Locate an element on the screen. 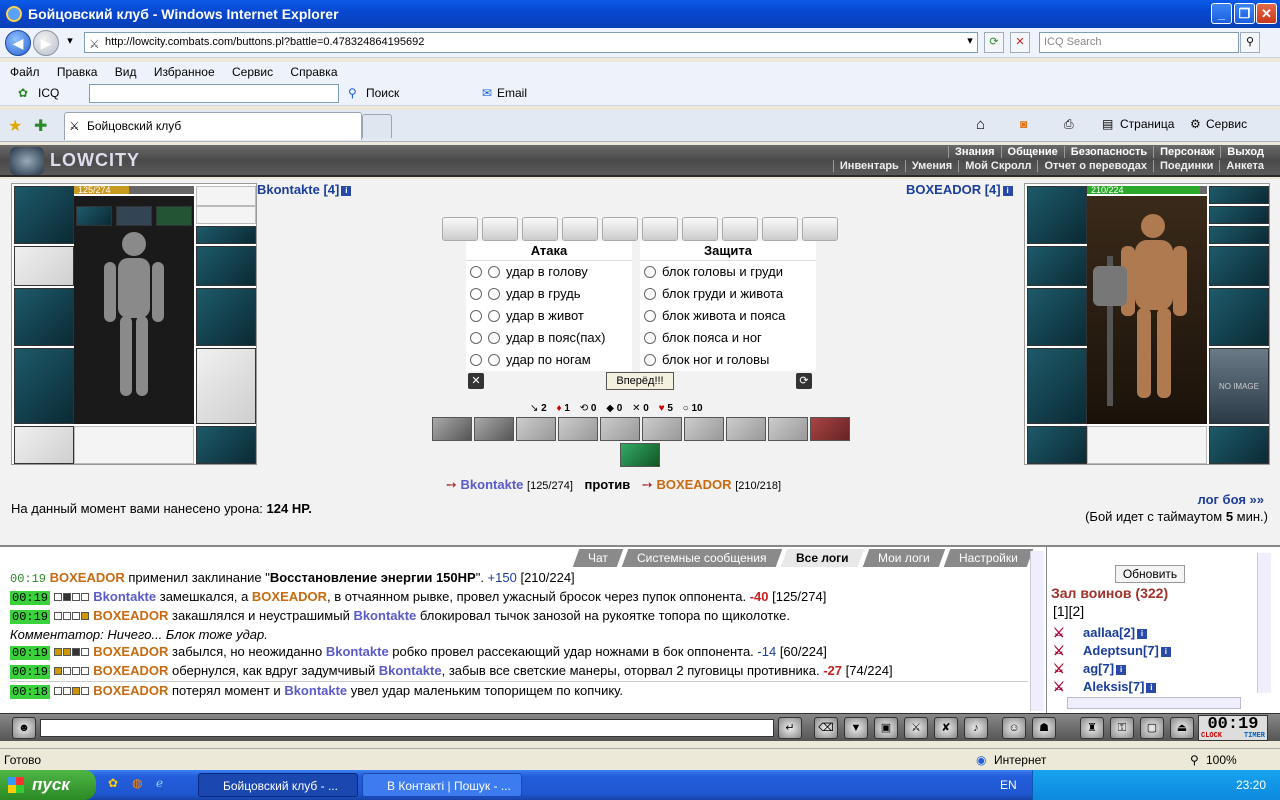  ie-quick-icon: ℯ is located at coordinates (159, 783).